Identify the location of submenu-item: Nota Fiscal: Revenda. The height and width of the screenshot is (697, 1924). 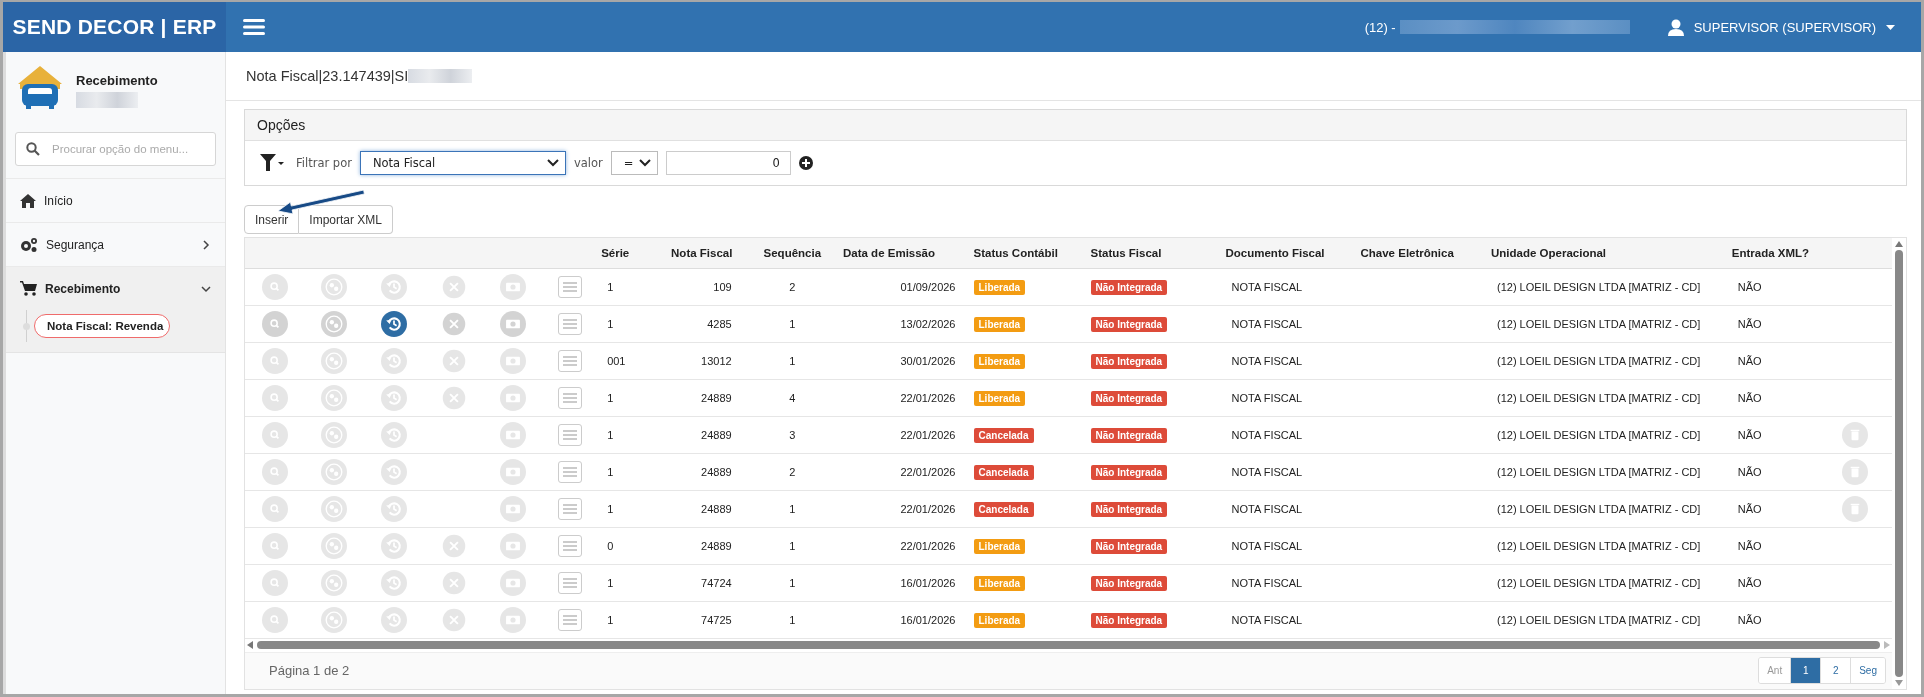
(102, 326).